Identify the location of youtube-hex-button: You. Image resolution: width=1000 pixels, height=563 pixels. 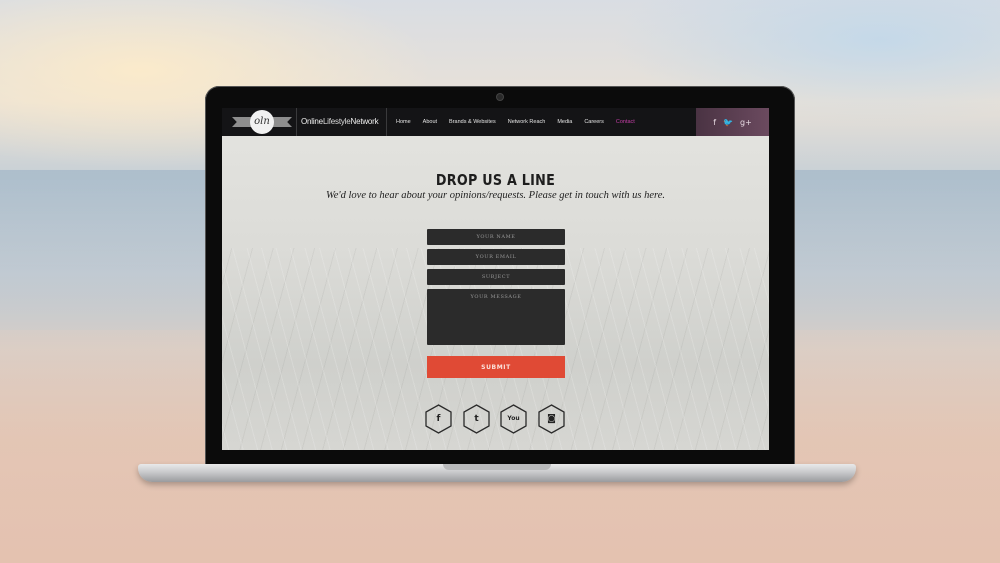
(513, 419).